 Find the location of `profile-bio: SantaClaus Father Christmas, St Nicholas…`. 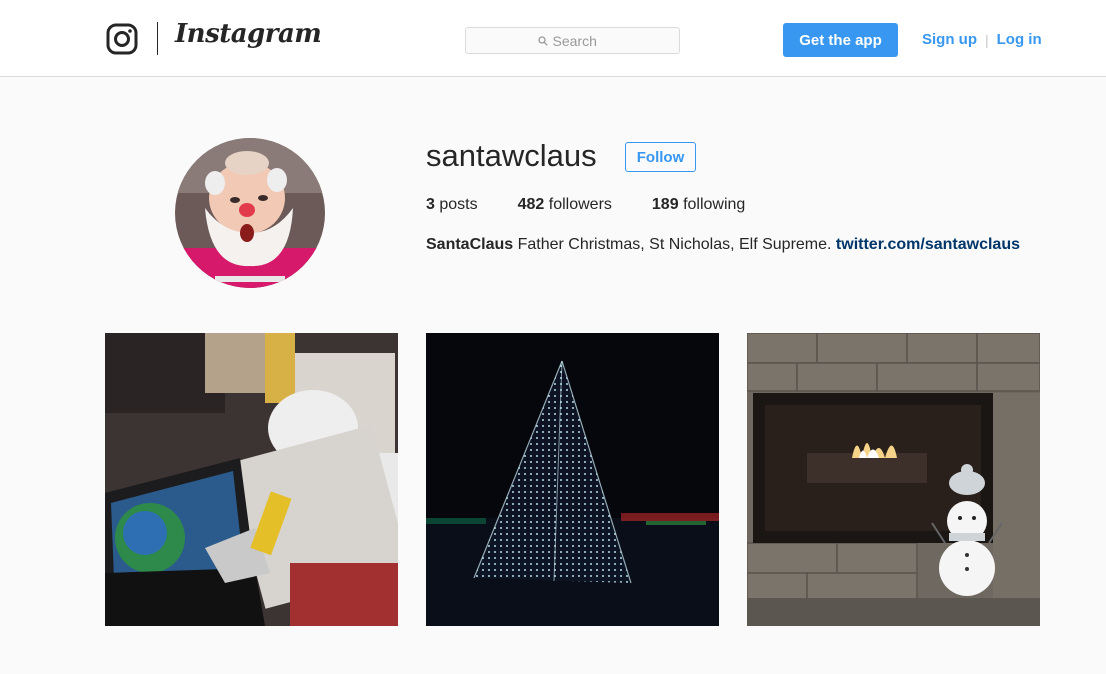

profile-bio: SantaClaus Father Christmas, St Nicholas… is located at coordinates (723, 245).